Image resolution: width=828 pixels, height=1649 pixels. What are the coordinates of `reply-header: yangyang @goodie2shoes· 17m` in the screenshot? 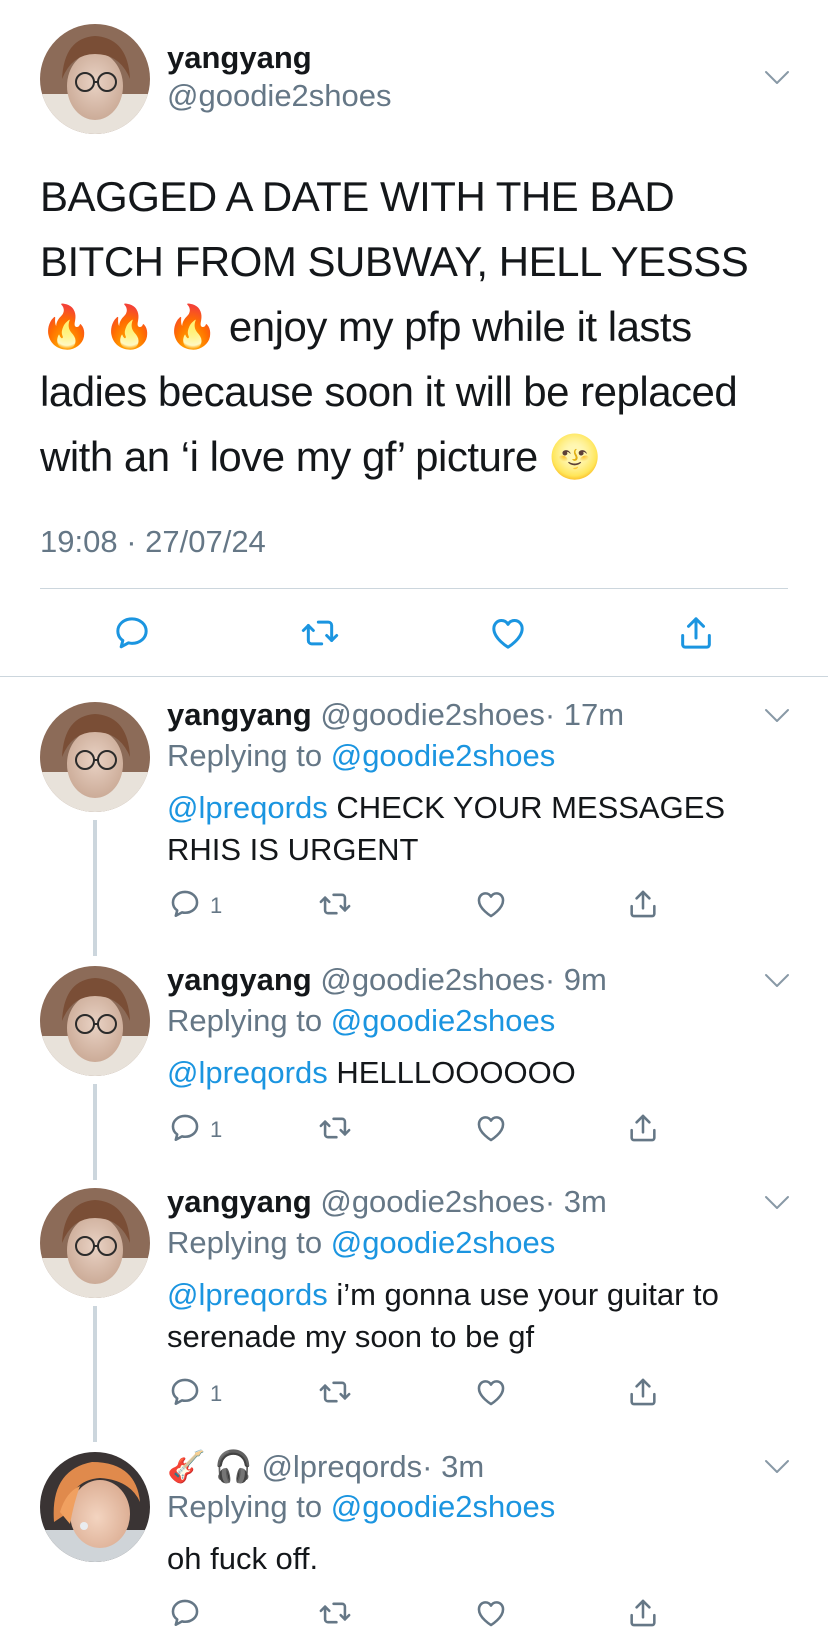 It's located at (395, 715).